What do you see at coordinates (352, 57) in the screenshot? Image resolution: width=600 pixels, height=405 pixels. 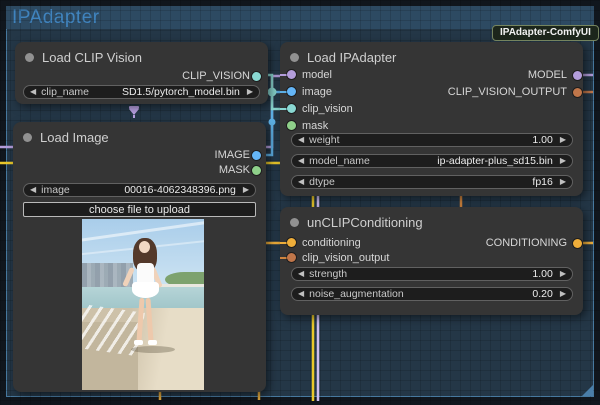 I see `node-title: Load IPAdapter` at bounding box center [352, 57].